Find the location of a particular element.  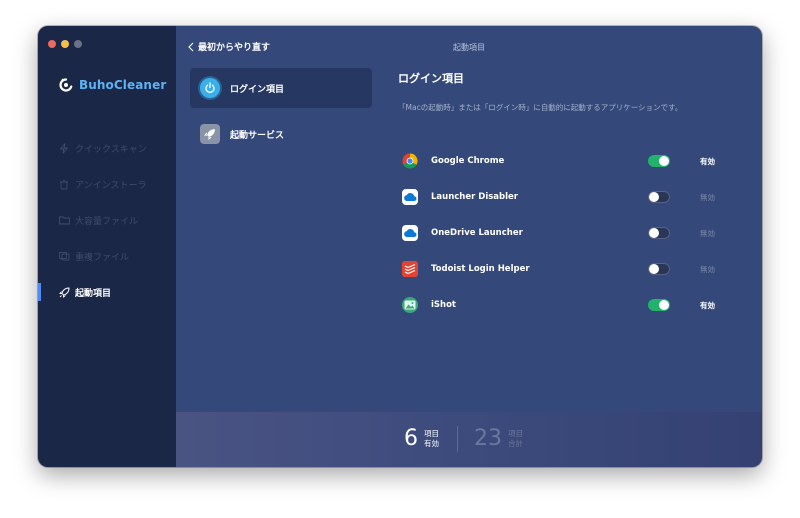

sidebar-item-startup-items: 起動項目 is located at coordinates (107, 292).